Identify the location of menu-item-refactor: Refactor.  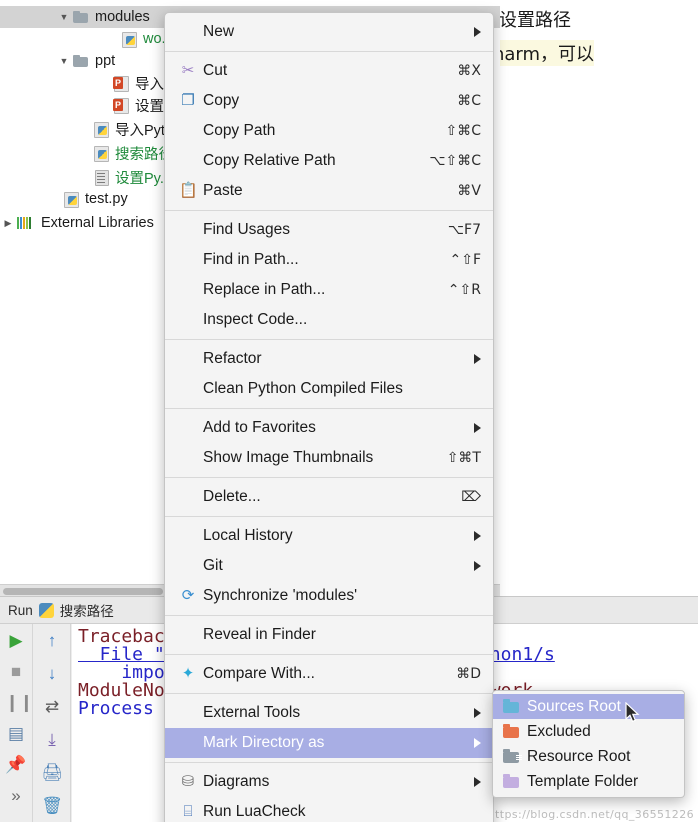
(329, 359).